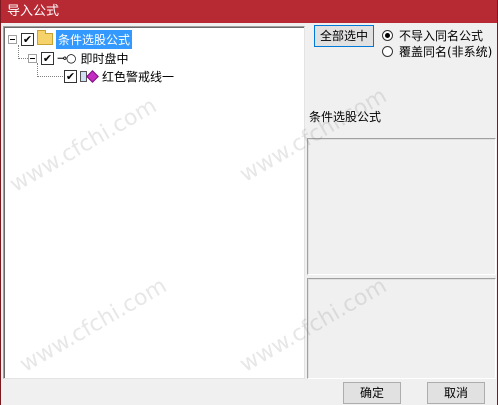 This screenshot has width=498, height=405. I want to click on leaf-checkbox: ✔, so click(70, 76).